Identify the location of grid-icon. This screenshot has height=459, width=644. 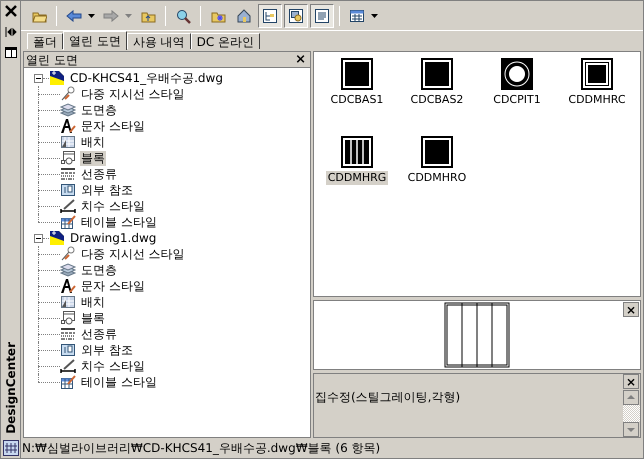
(10, 448).